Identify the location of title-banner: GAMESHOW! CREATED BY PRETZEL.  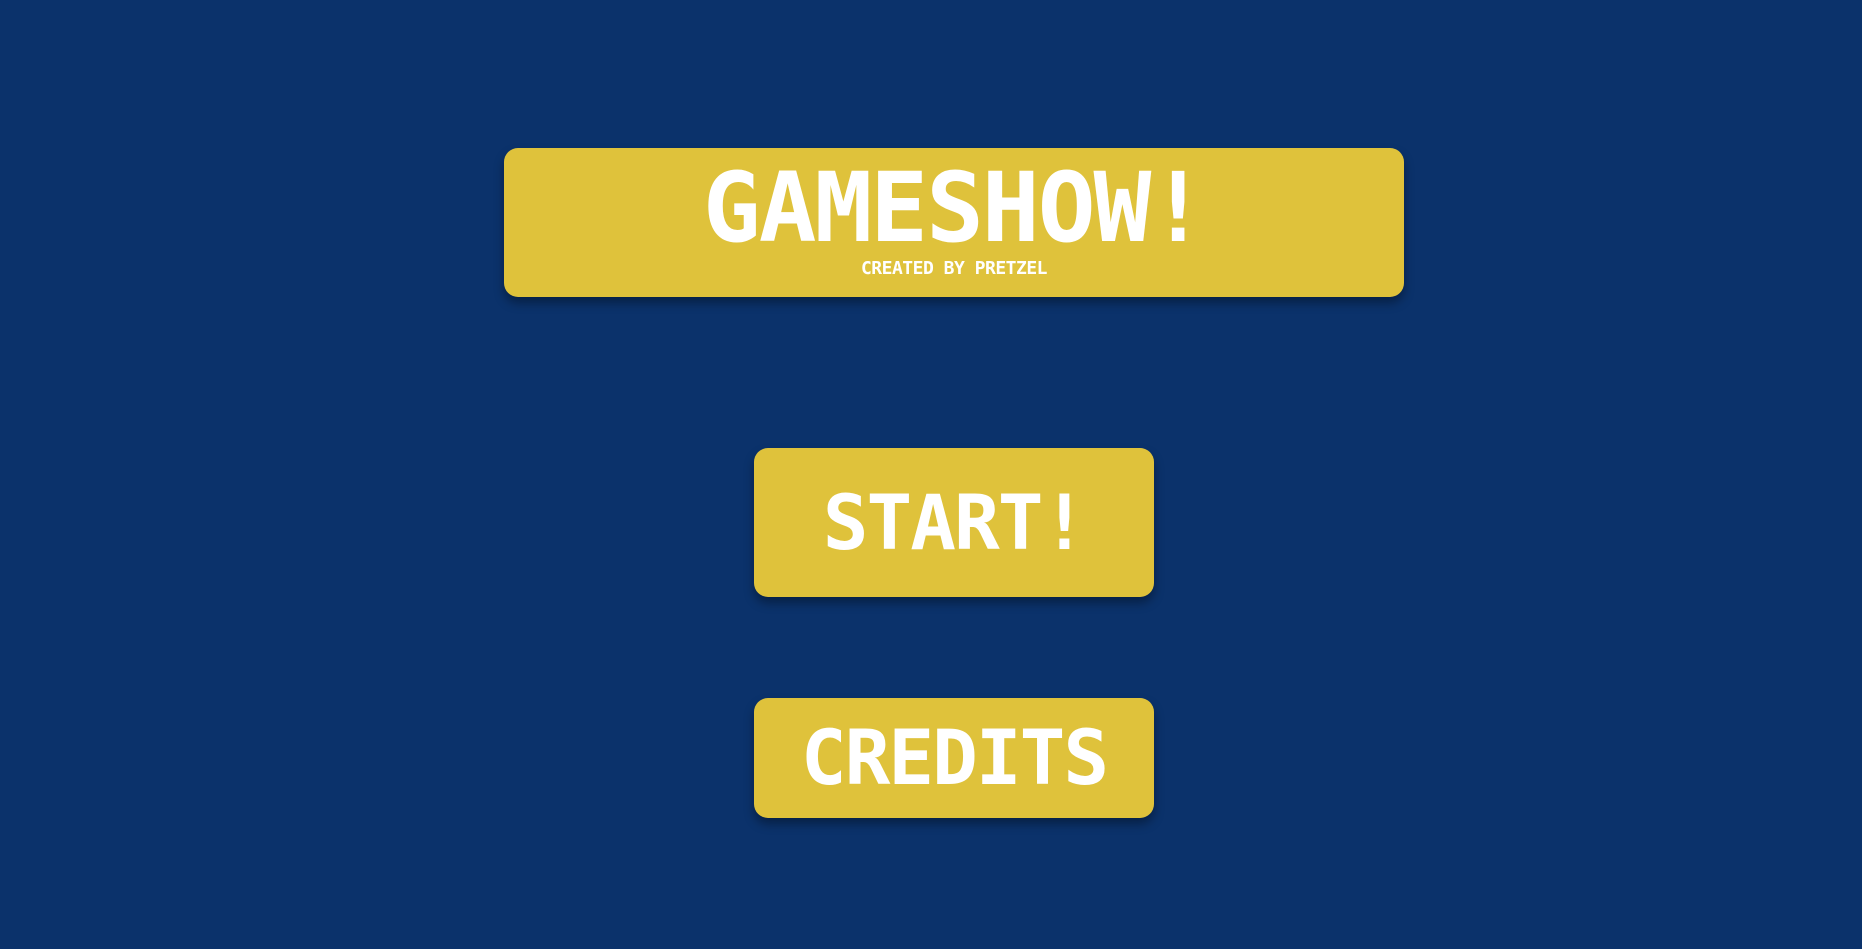
(954, 222).